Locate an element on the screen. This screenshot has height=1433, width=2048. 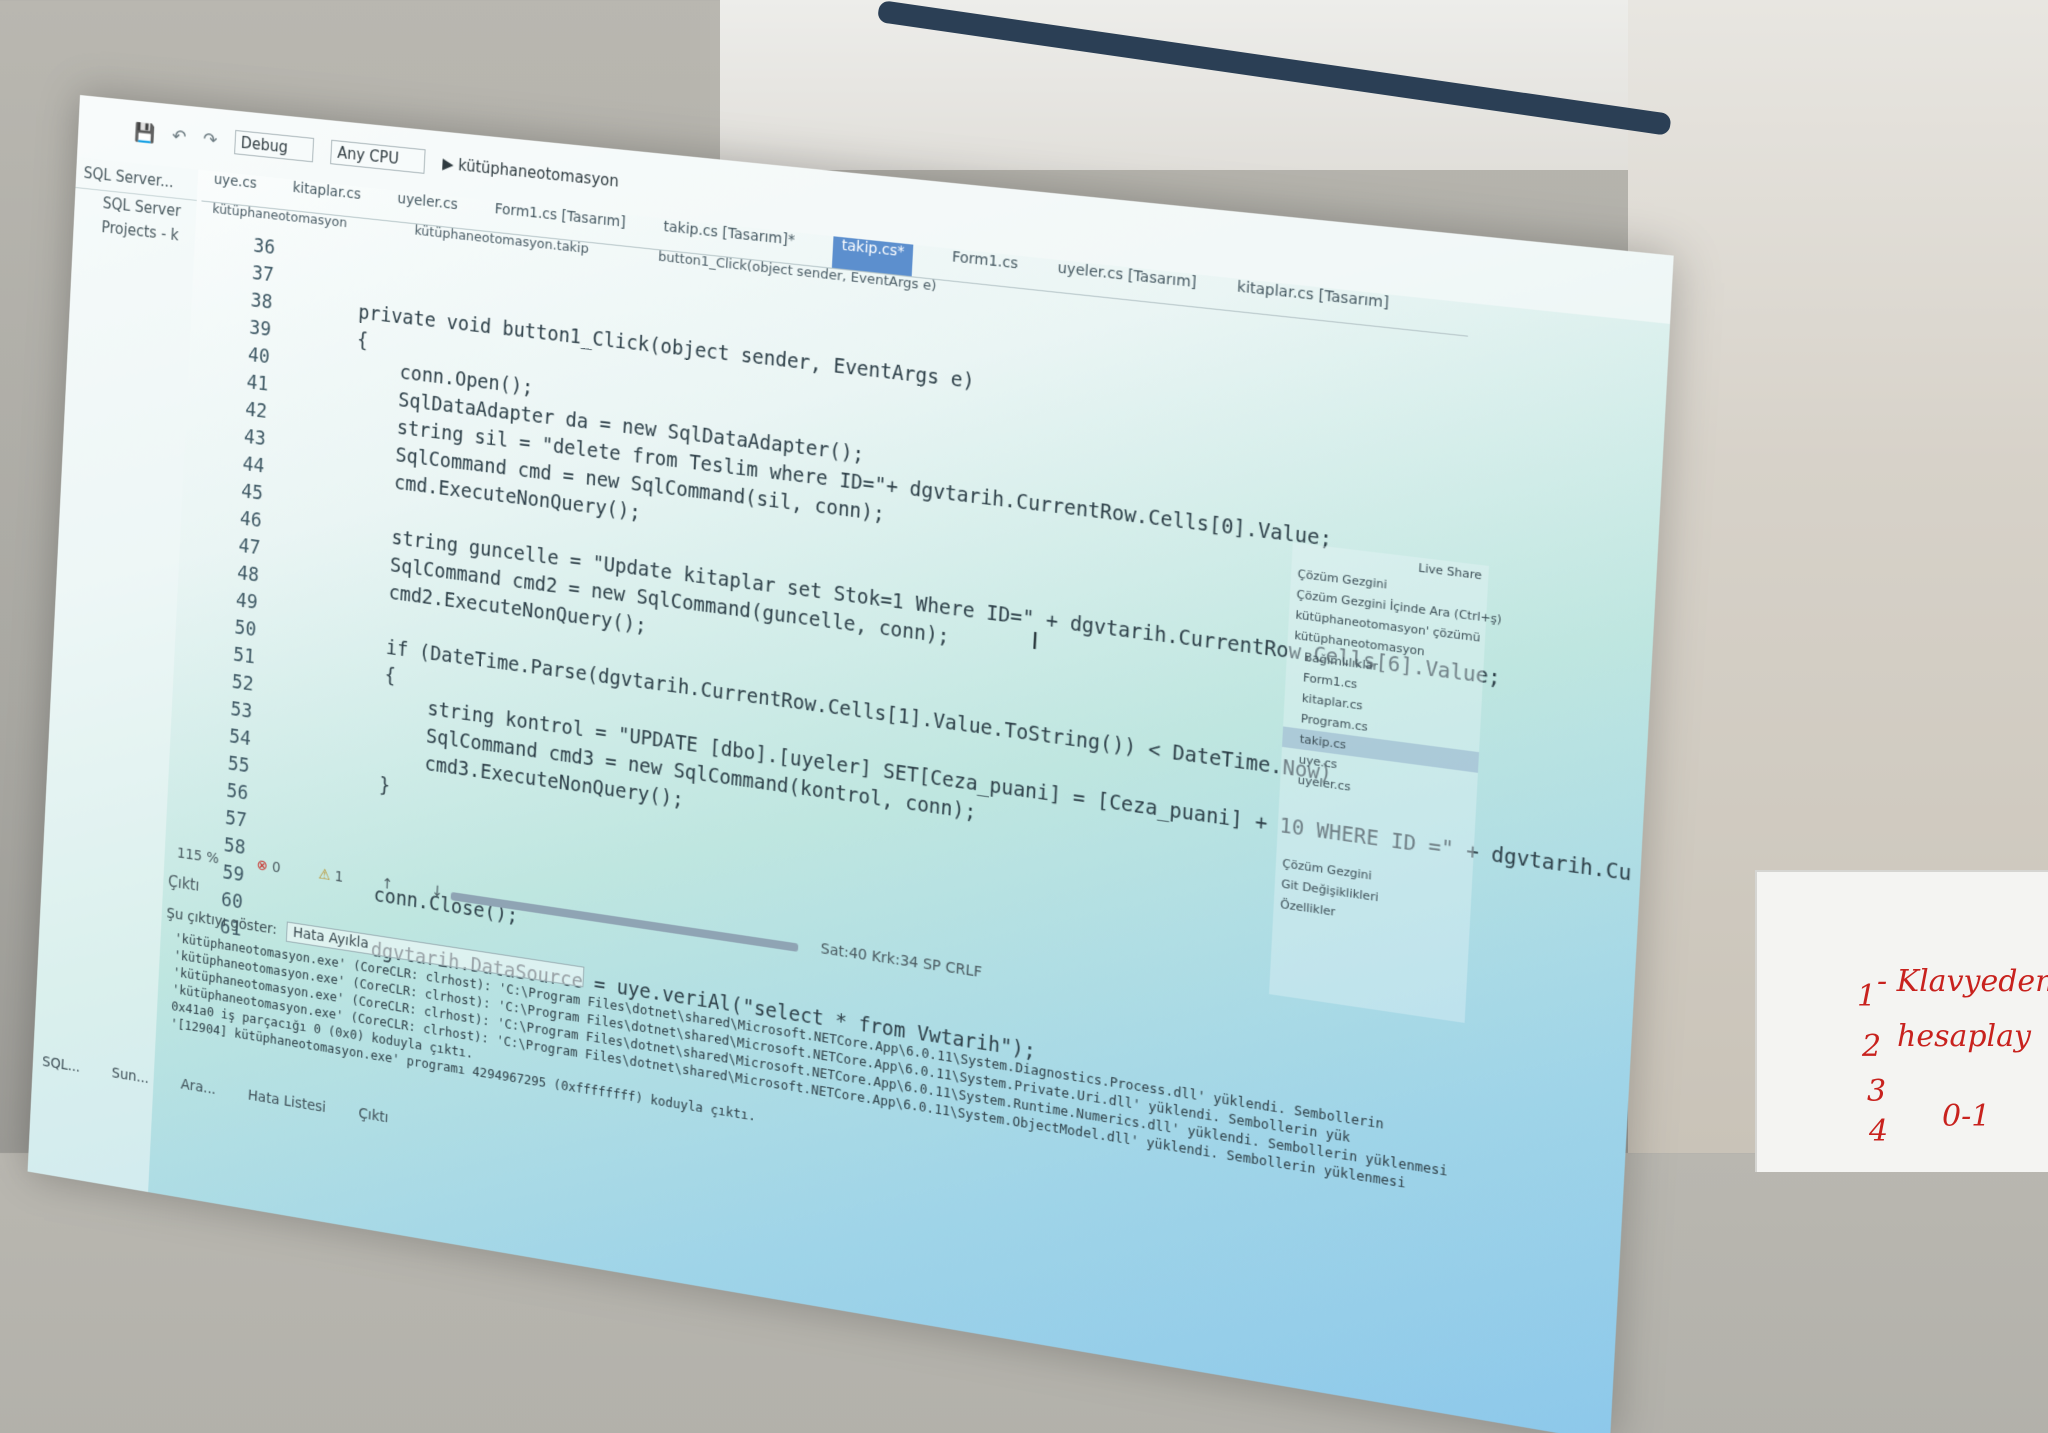
error-count-value: 0 is located at coordinates (276, 868).